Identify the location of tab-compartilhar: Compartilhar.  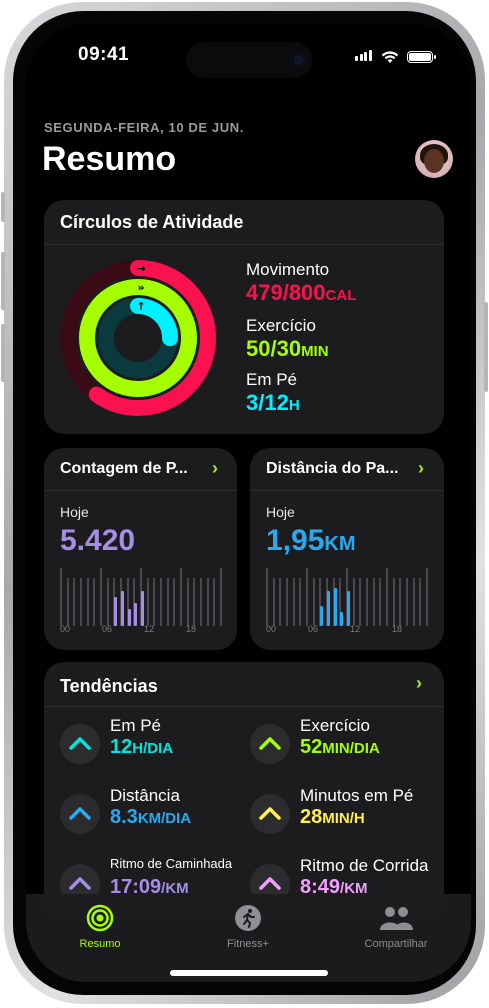
(396, 927).